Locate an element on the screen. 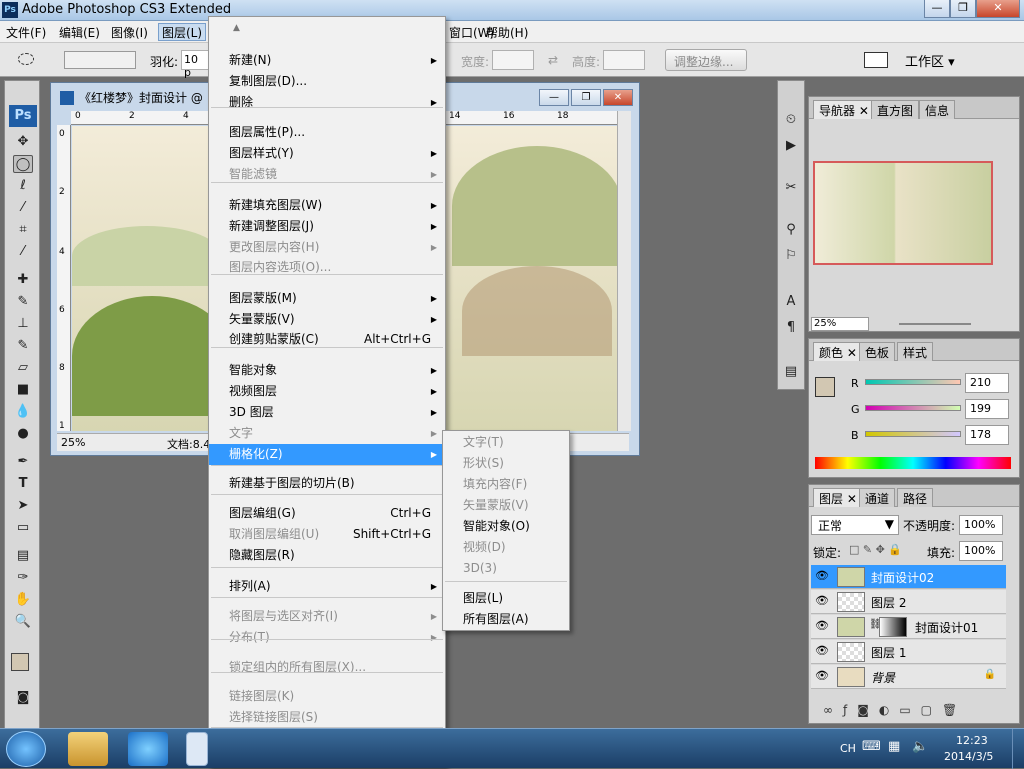 The height and width of the screenshot is (769, 1024). layer-row: 👁 封面设计02 is located at coordinates (908, 577).